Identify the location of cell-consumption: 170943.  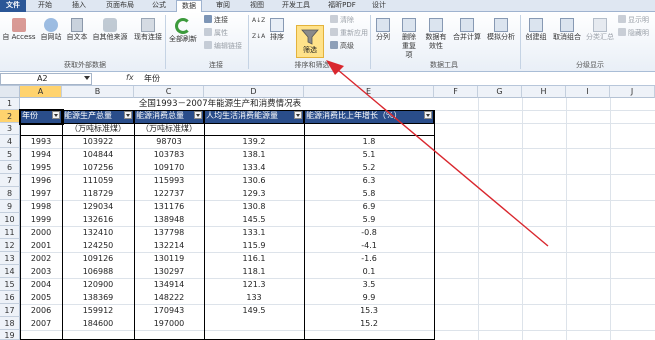
(169, 310).